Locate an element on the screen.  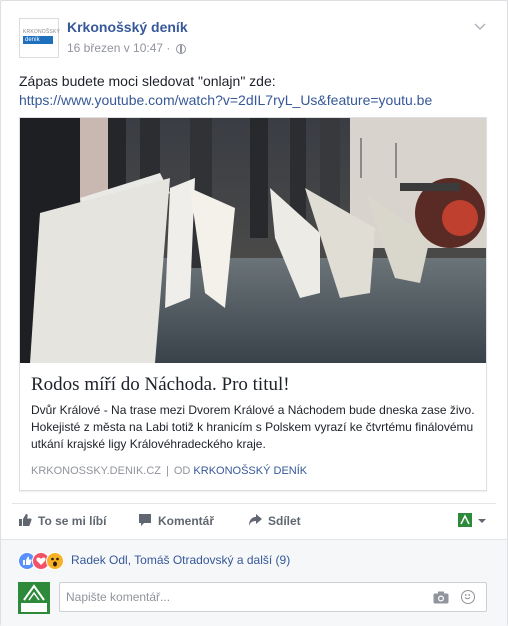
source-prefix: OD is located at coordinates (182, 471).